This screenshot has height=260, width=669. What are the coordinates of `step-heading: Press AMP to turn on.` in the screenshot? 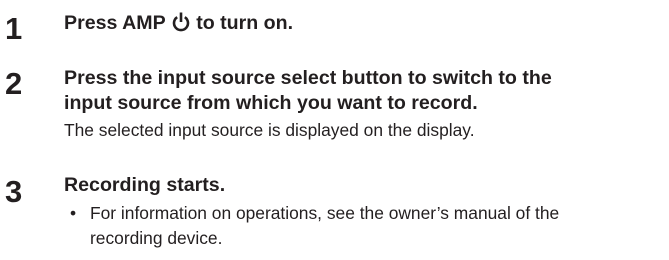 It's located at (178, 23).